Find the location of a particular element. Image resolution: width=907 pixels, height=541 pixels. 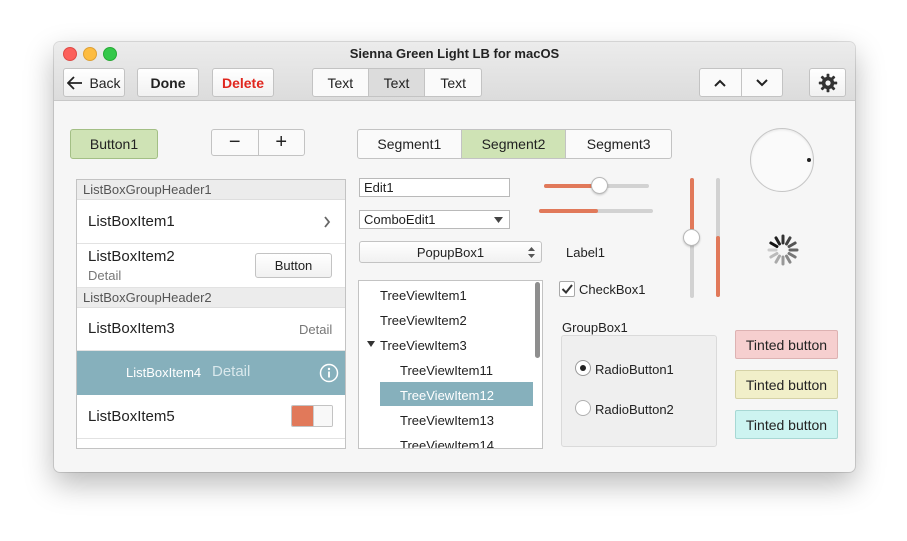

comboedit1-value: ComboEdit1 is located at coordinates (400, 219).